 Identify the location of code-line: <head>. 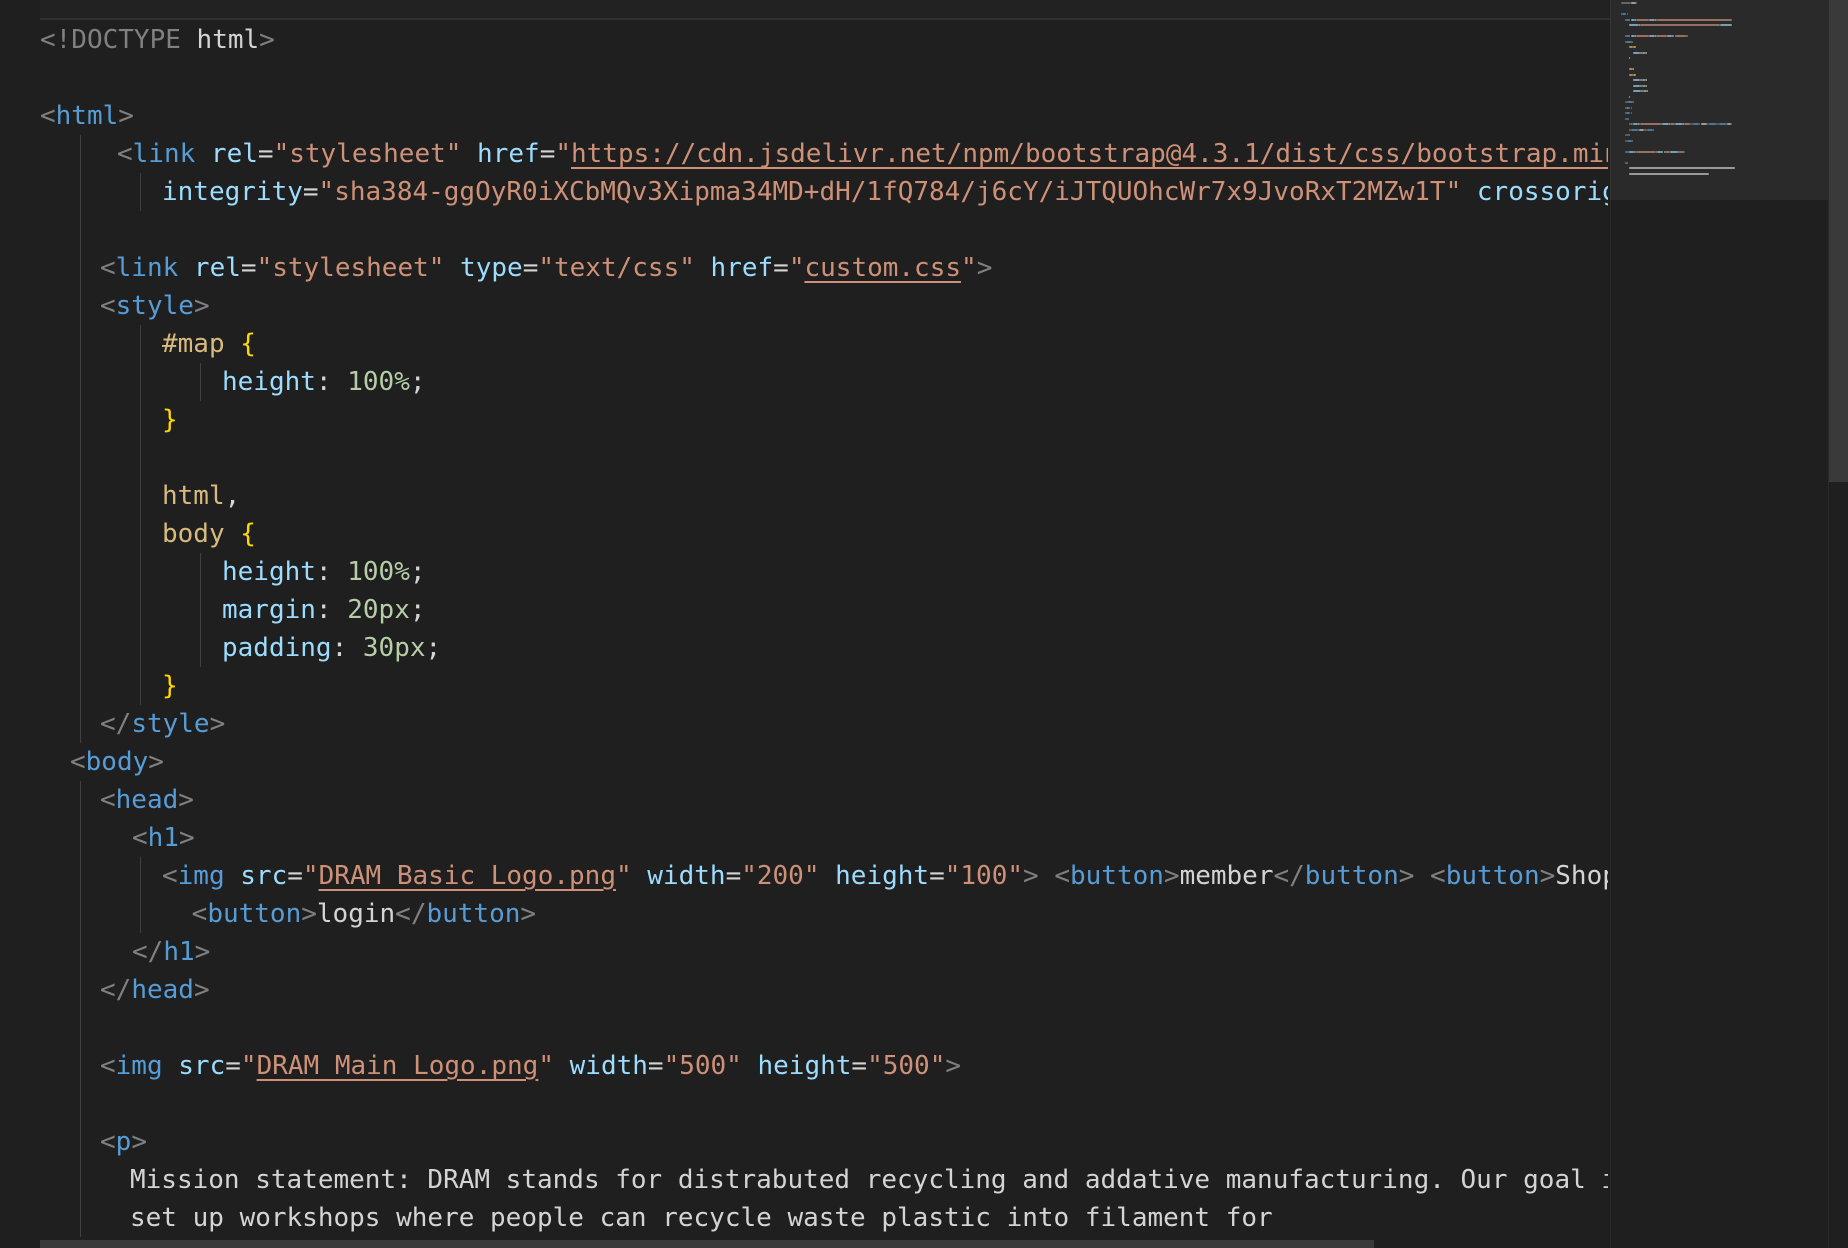
(147, 800).